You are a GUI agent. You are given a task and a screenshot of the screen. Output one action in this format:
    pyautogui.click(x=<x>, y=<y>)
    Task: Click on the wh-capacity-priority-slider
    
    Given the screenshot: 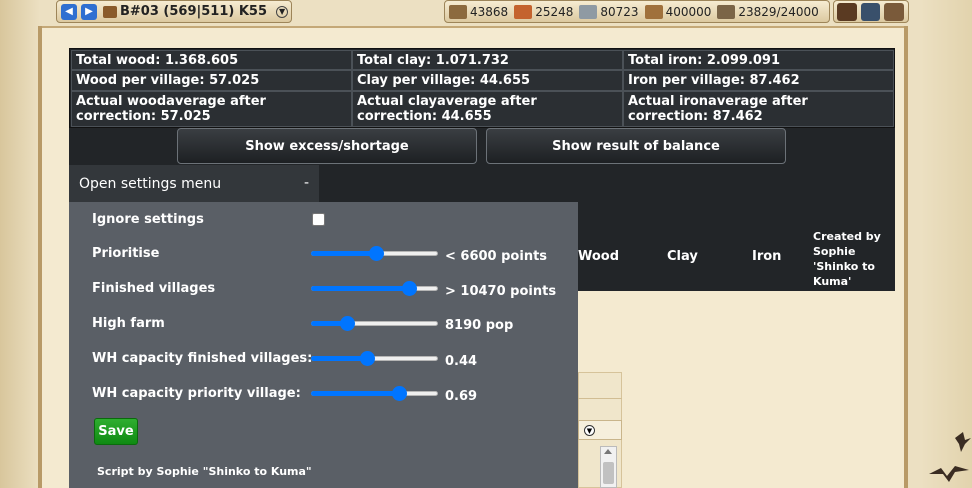 What is the action you would take?
    pyautogui.click(x=374, y=393)
    